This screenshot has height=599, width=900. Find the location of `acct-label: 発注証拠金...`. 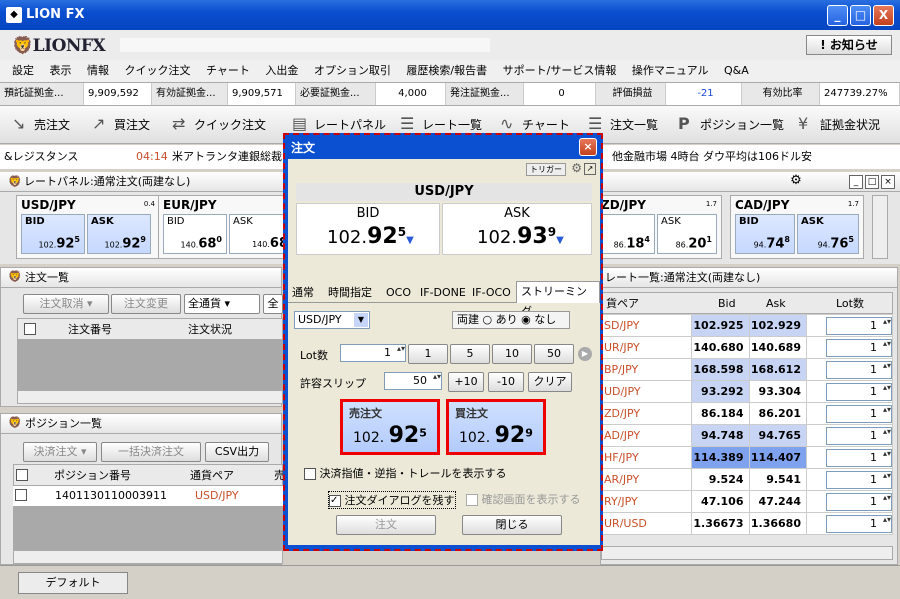

acct-label: 発注証拠金... is located at coordinates (485, 94).